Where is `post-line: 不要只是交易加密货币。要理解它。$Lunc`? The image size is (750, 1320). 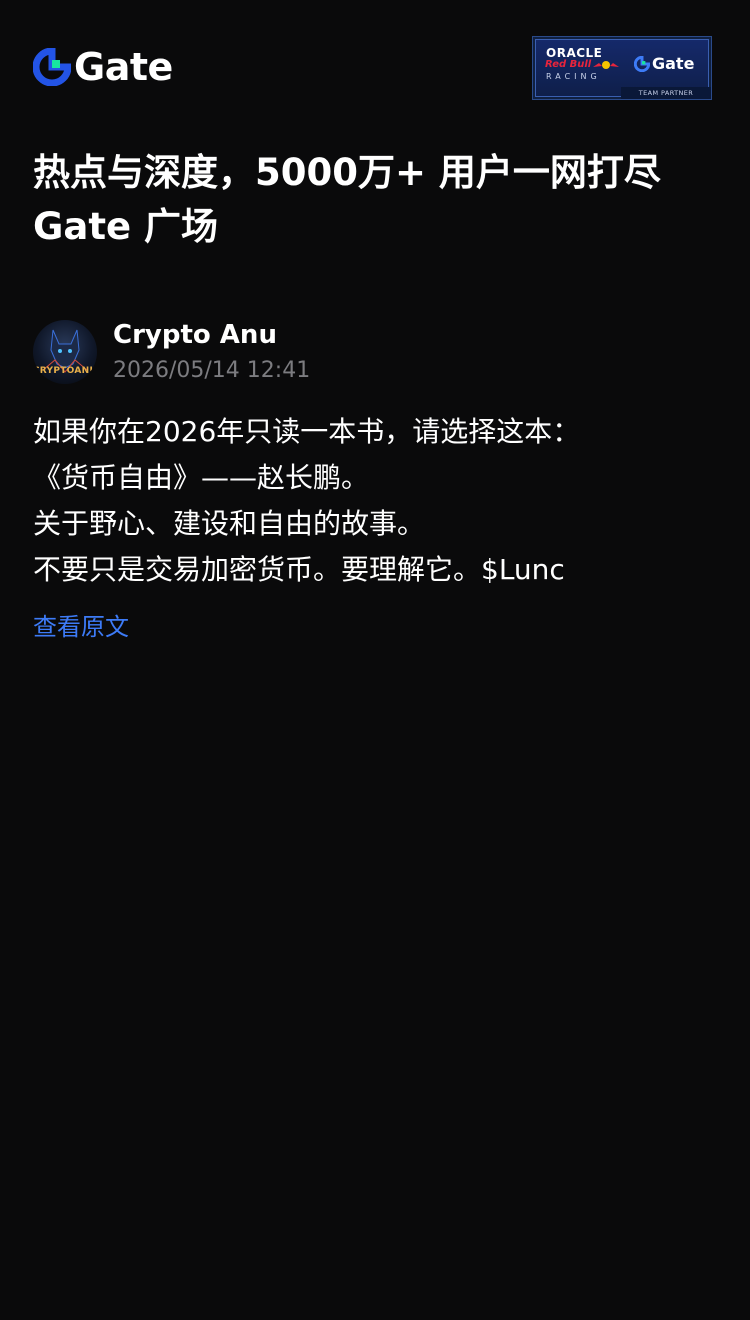
post-line: 不要只是交易加密货币。要理解它。$Lunc is located at coordinates (299, 569).